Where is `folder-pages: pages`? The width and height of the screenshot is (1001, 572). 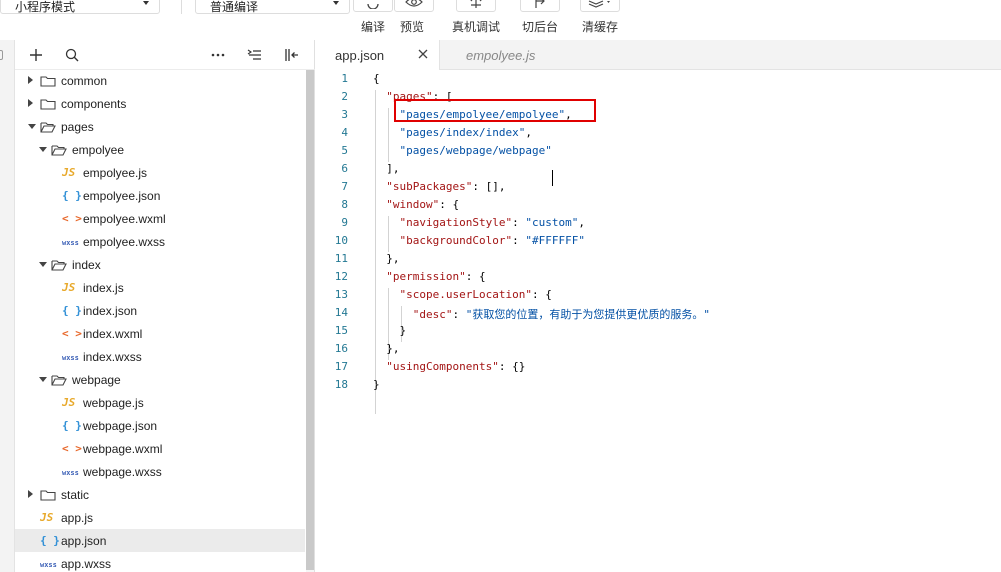
folder-pages: pages is located at coordinates (160, 126).